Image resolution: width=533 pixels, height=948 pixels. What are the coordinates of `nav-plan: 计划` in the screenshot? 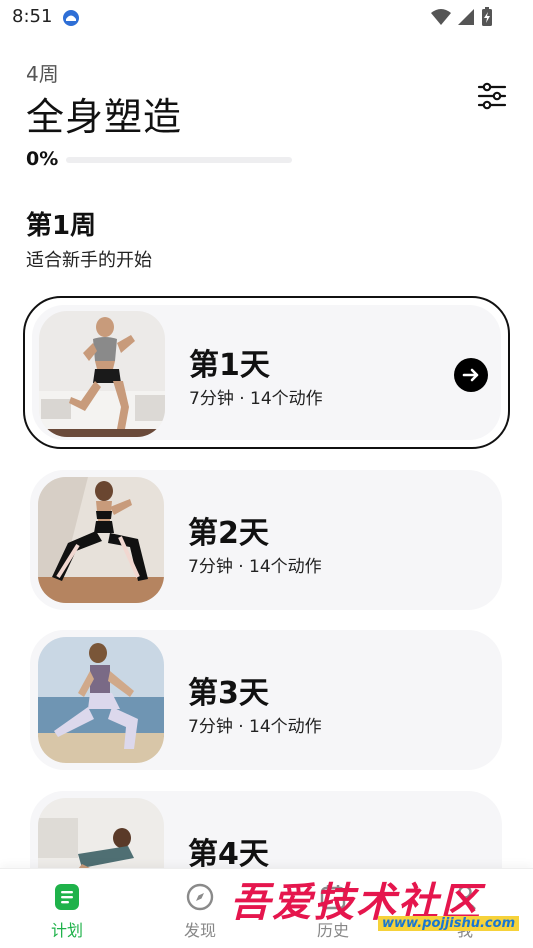 It's located at (67, 912).